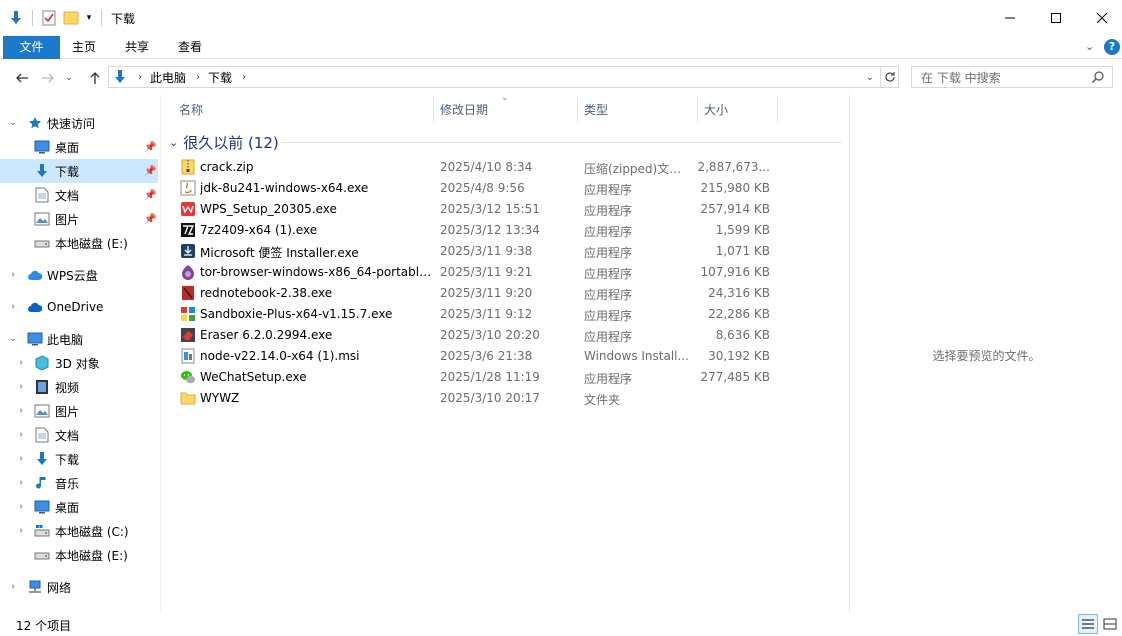 This screenshot has width=1122, height=636. I want to click on nav-item-documents-pc: › 文档, so click(79, 435).